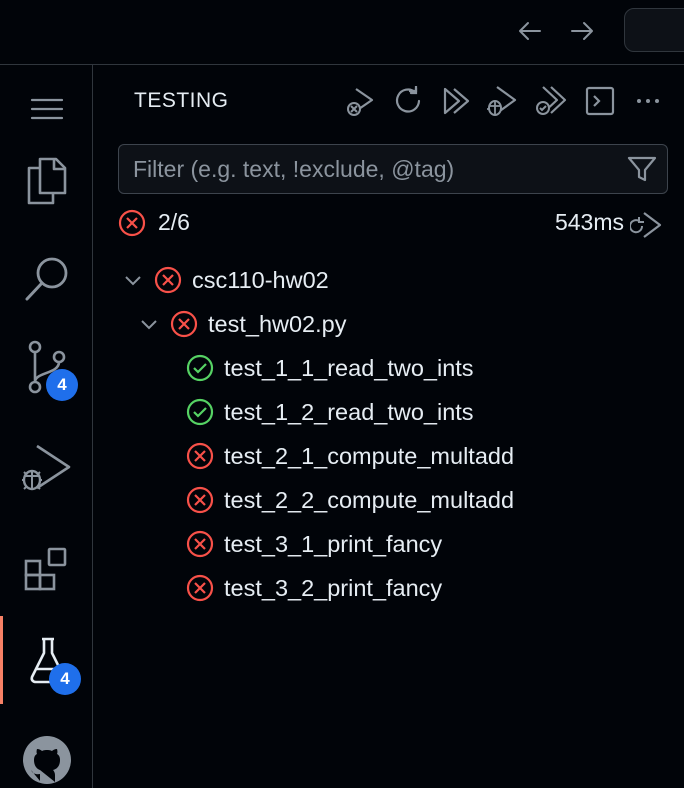 The width and height of the screenshot is (684, 788). Describe the element at coordinates (369, 169) in the screenshot. I see `test-filter-input` at that location.